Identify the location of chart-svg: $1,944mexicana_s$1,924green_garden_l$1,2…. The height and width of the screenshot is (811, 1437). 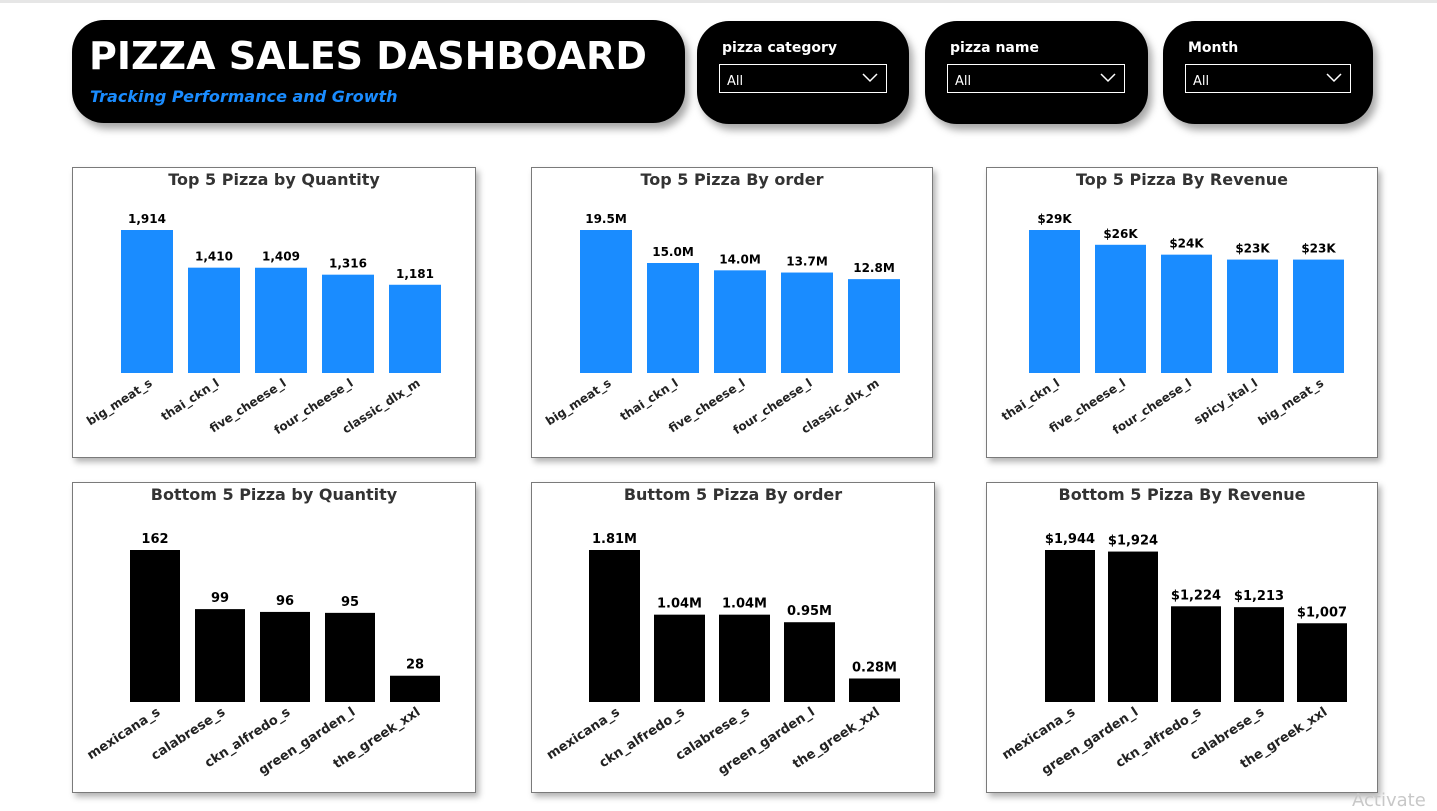
(1173, 655).